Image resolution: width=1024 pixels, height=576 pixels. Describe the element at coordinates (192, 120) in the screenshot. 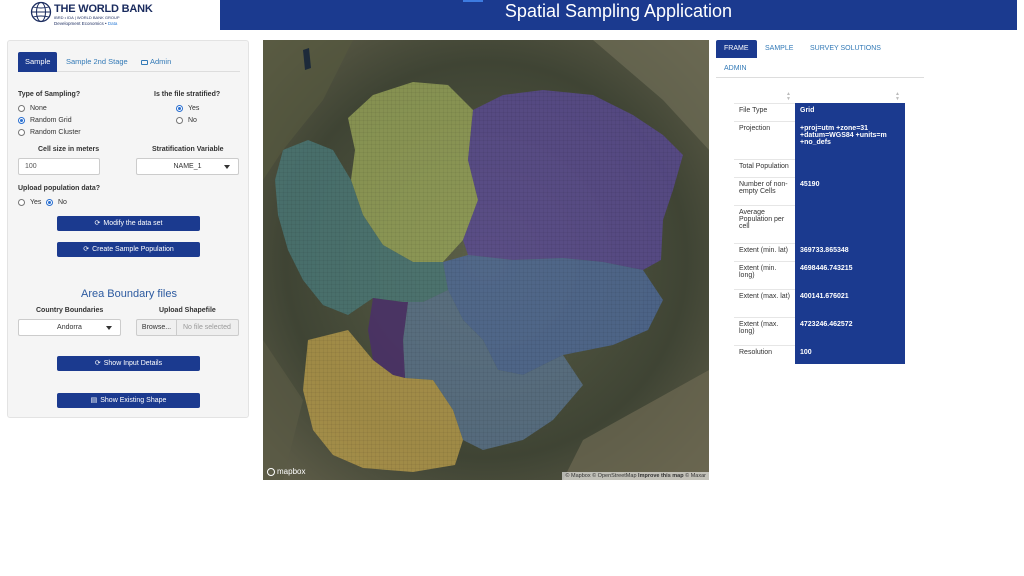

I see `radio-stratified-no-label: No` at that location.